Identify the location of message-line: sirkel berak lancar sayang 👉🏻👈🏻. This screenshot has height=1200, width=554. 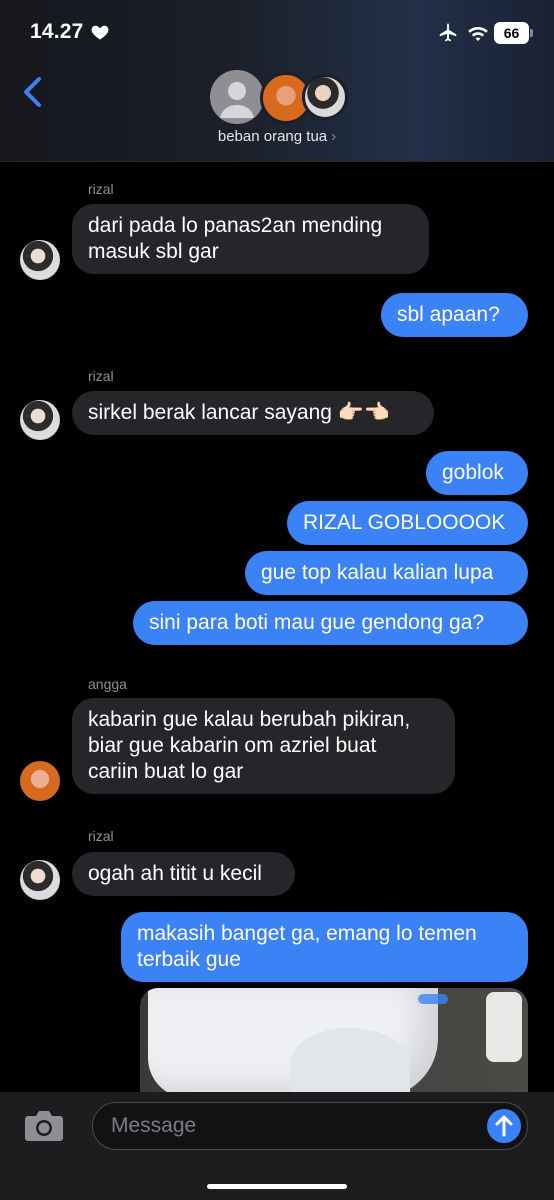
(239, 412).